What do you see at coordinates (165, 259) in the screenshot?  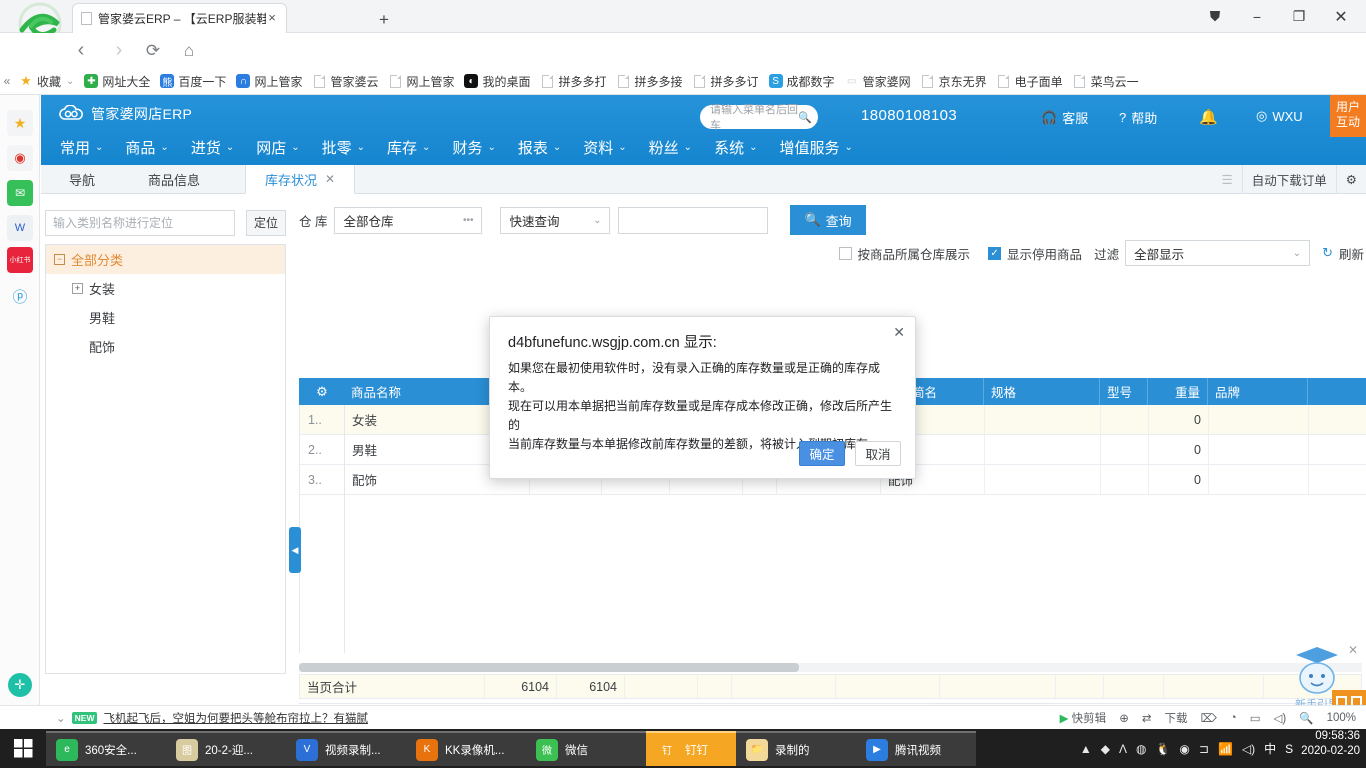 I see `tree-node-0: − 全部分类` at bounding box center [165, 259].